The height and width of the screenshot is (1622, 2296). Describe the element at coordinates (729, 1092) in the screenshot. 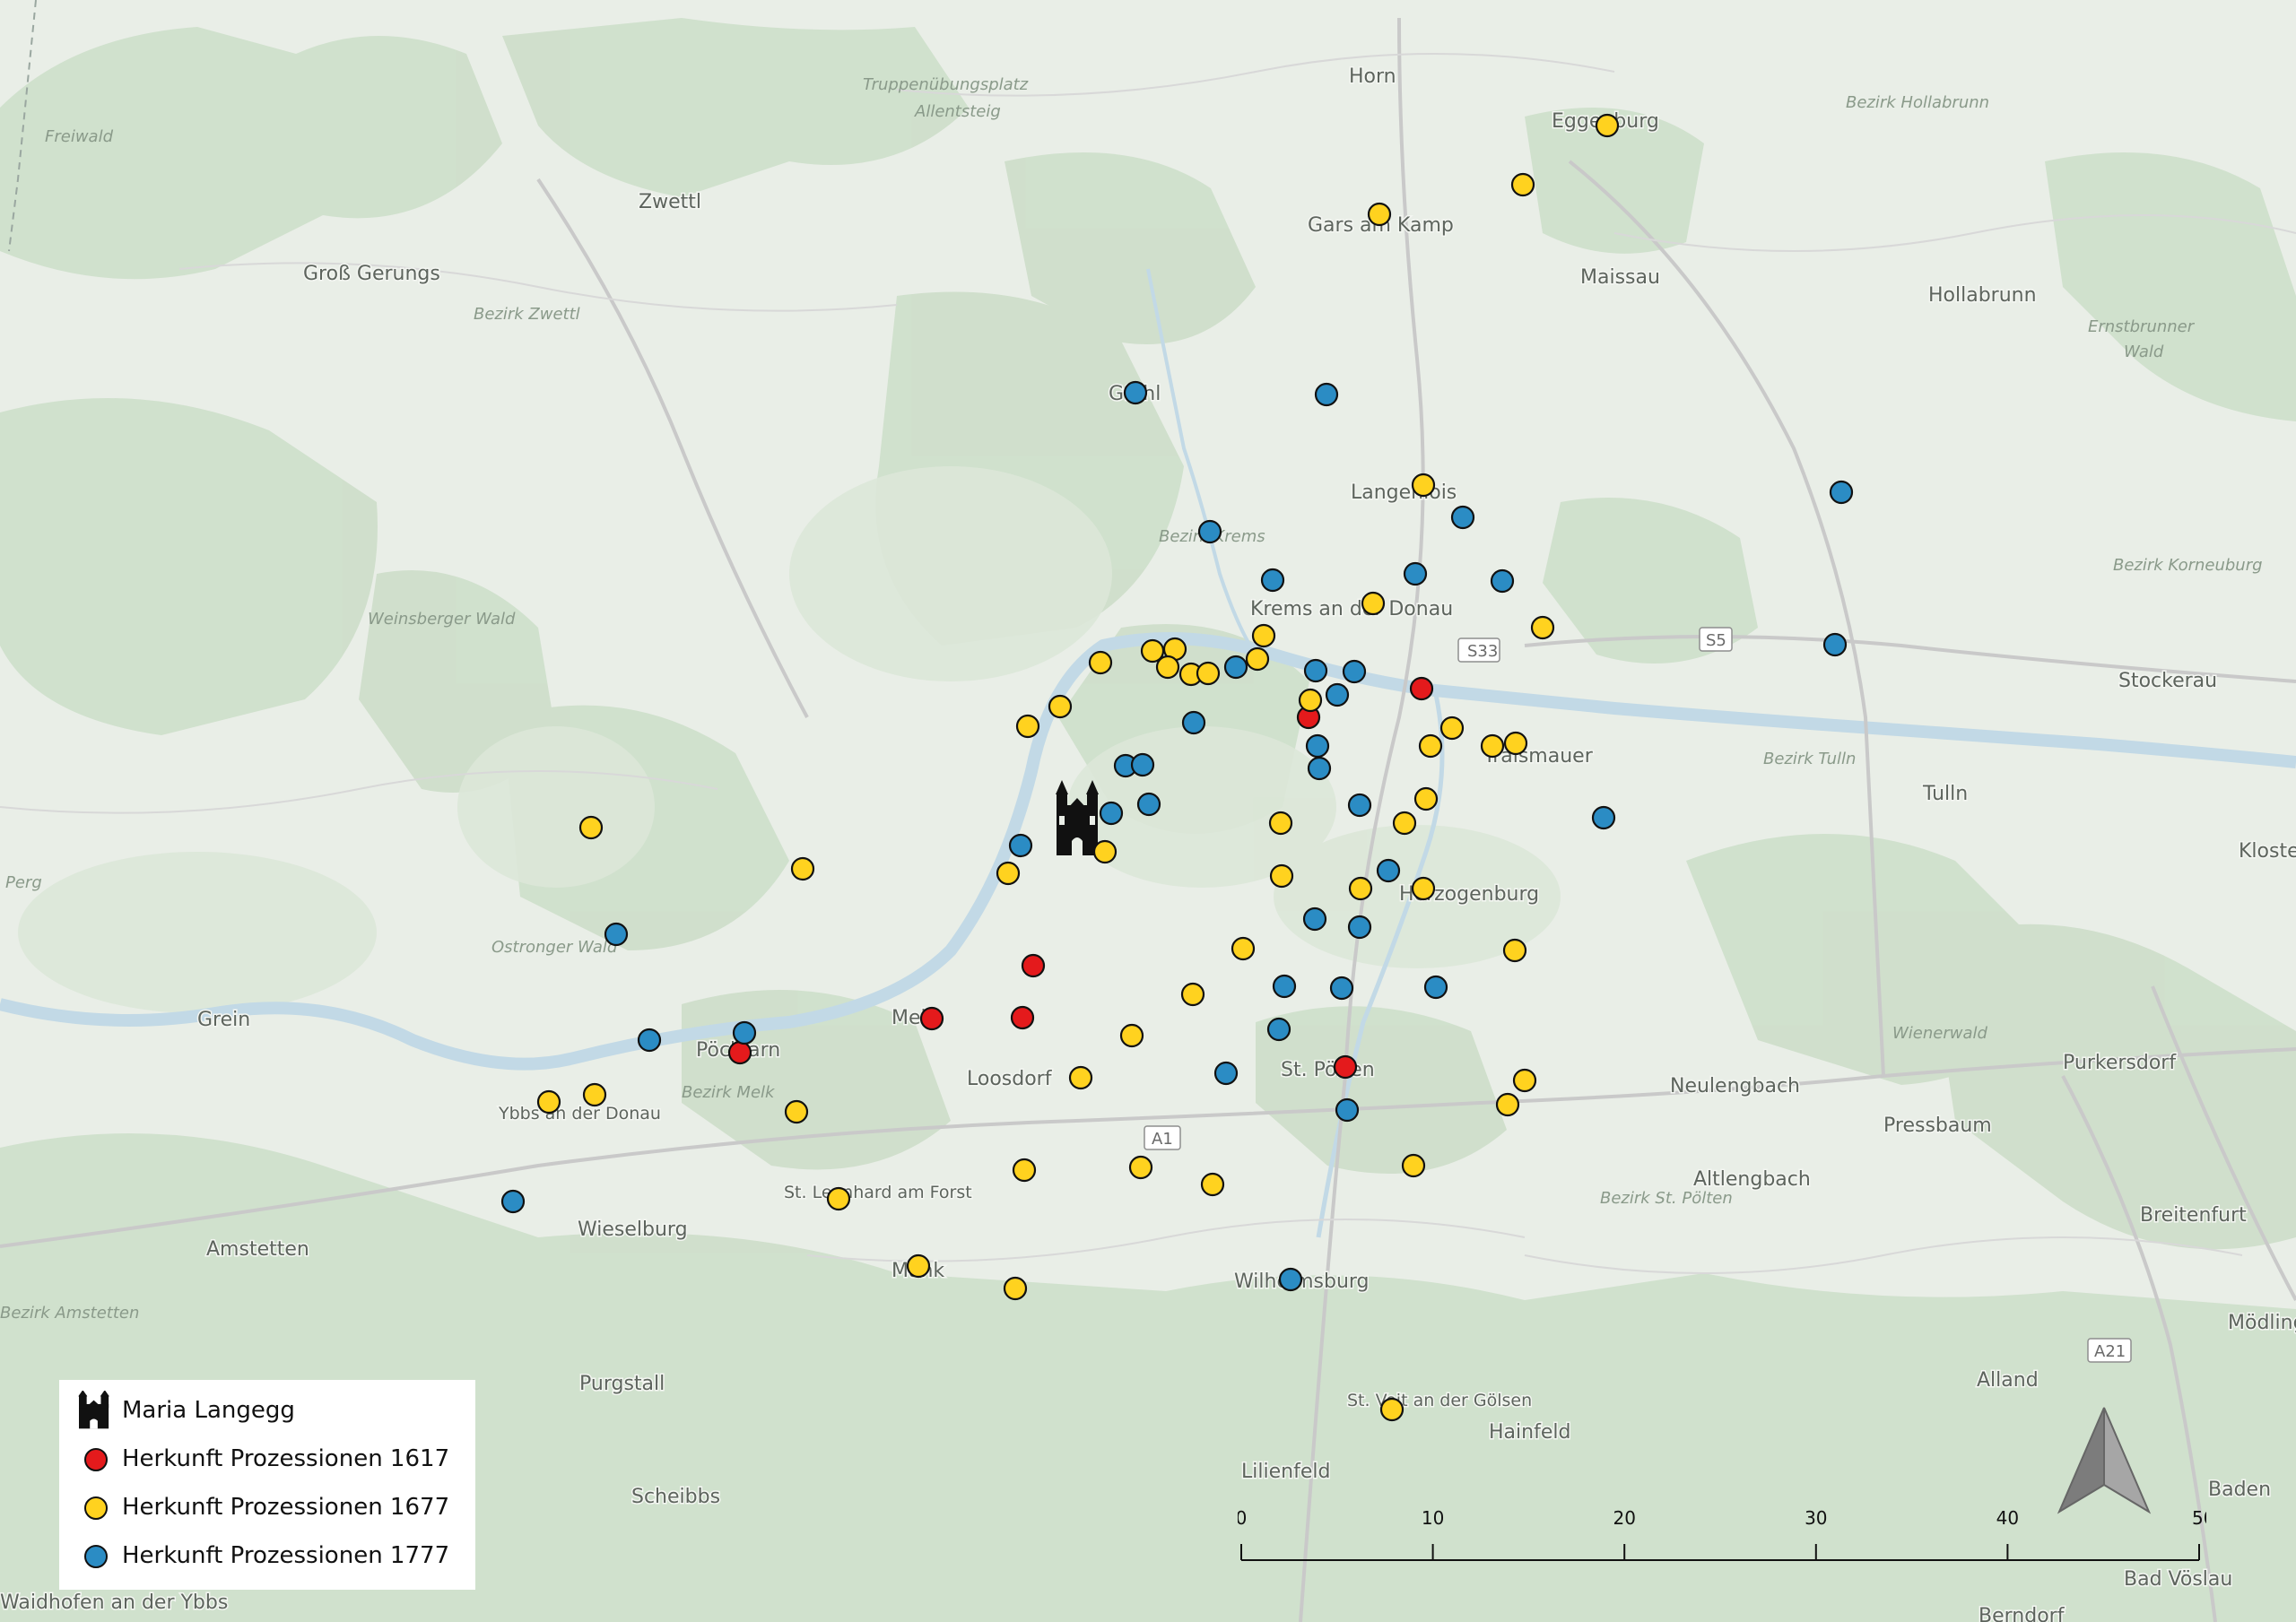

I see `place-label: Bezirk Melk` at that location.